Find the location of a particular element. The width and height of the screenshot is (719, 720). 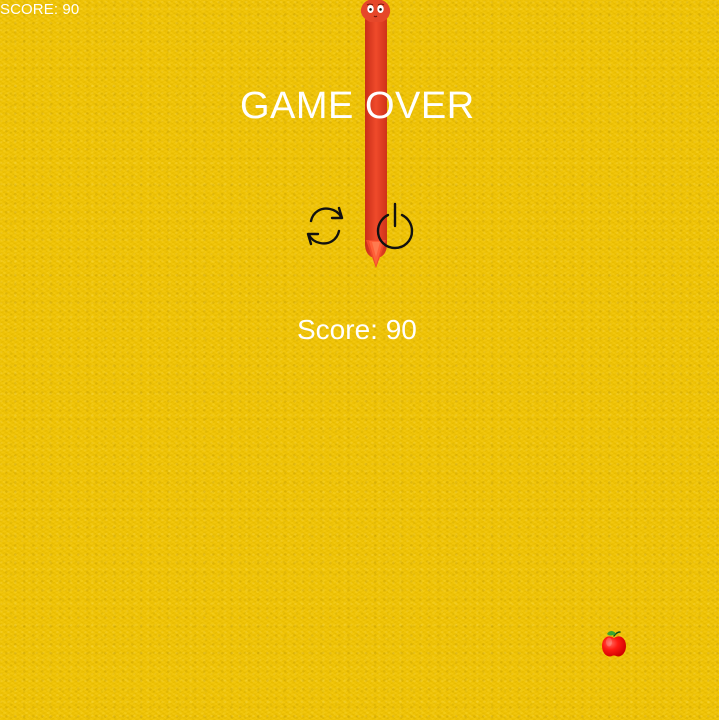

power-icon is located at coordinates (395, 226).